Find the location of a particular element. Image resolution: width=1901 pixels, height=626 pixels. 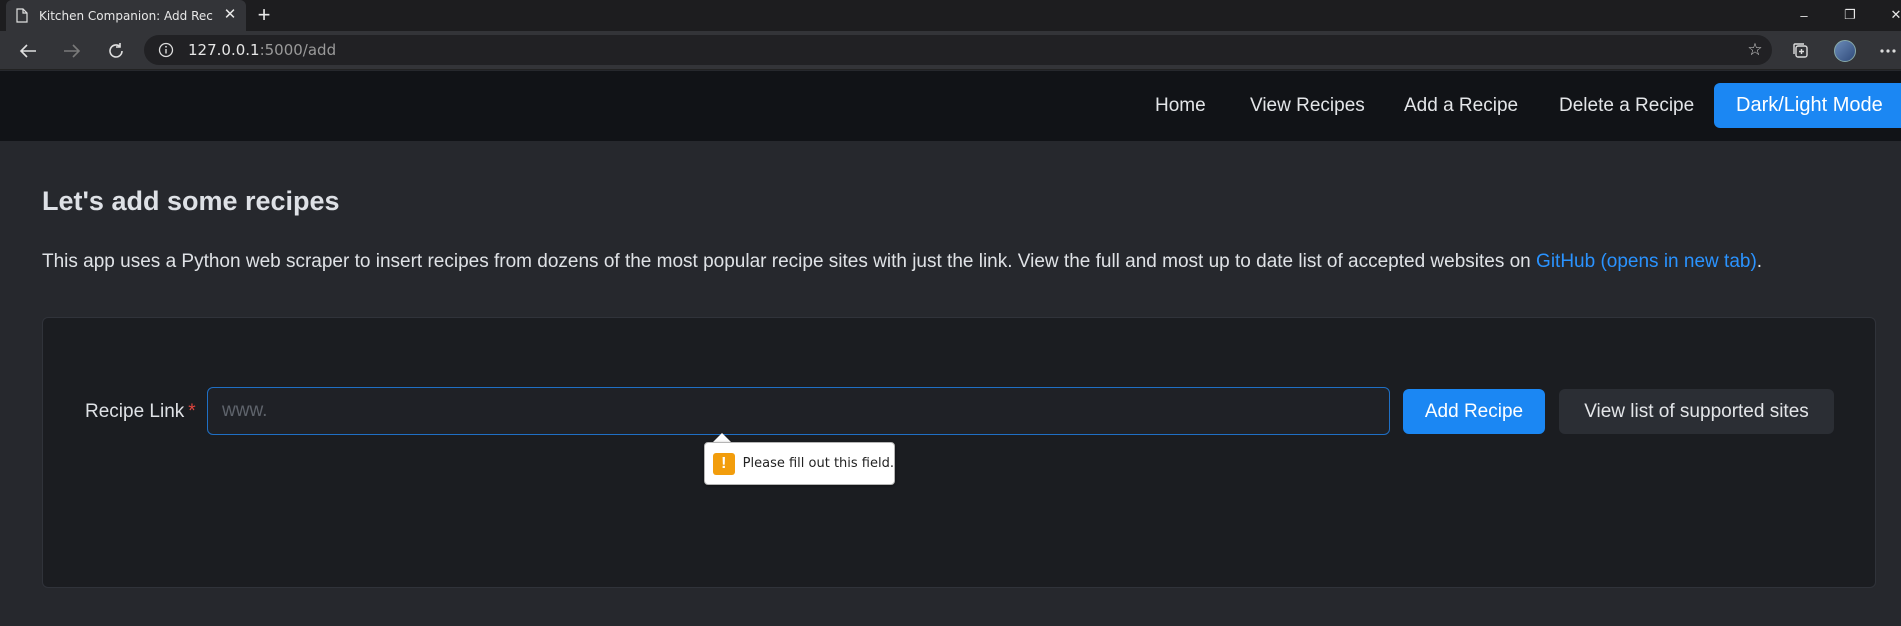

warning-icon: ! is located at coordinates (724, 463).